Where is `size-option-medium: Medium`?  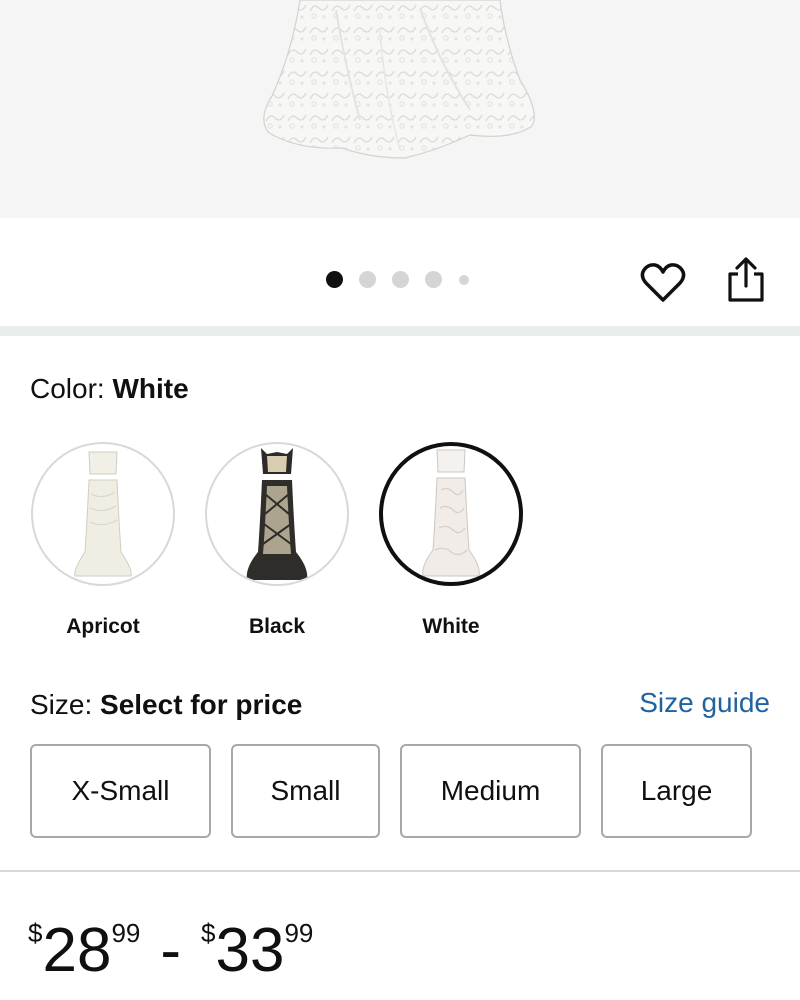 size-option-medium: Medium is located at coordinates (490, 791).